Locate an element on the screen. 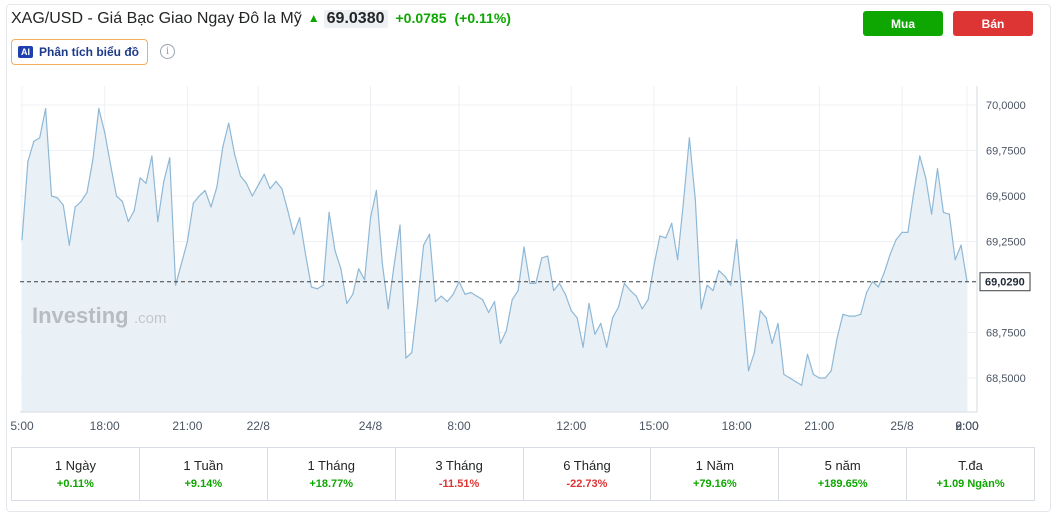 The height and width of the screenshot is (518, 1057). x-tick-label: 24/8 is located at coordinates (371, 426).